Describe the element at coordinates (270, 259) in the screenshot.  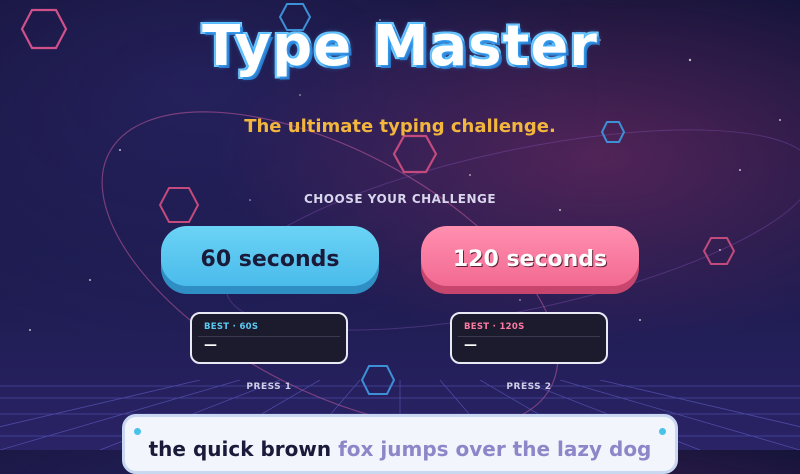
I see `challenge-60-button: 60 seconds` at that location.